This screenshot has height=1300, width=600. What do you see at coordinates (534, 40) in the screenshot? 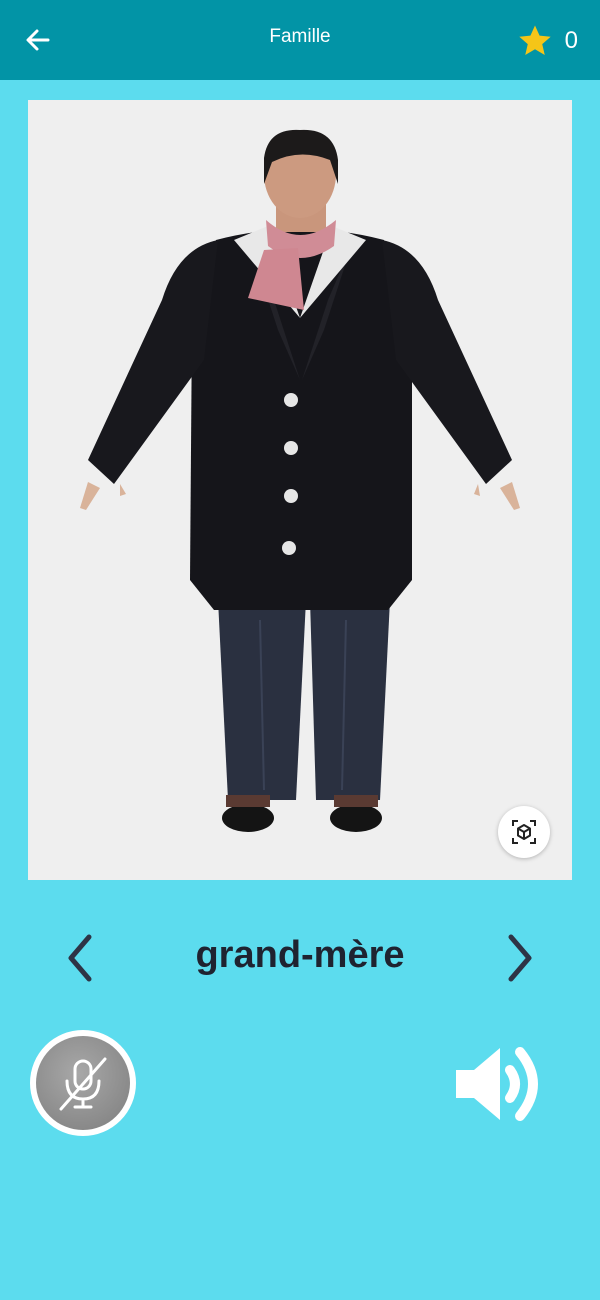
I see `star-icon` at bounding box center [534, 40].